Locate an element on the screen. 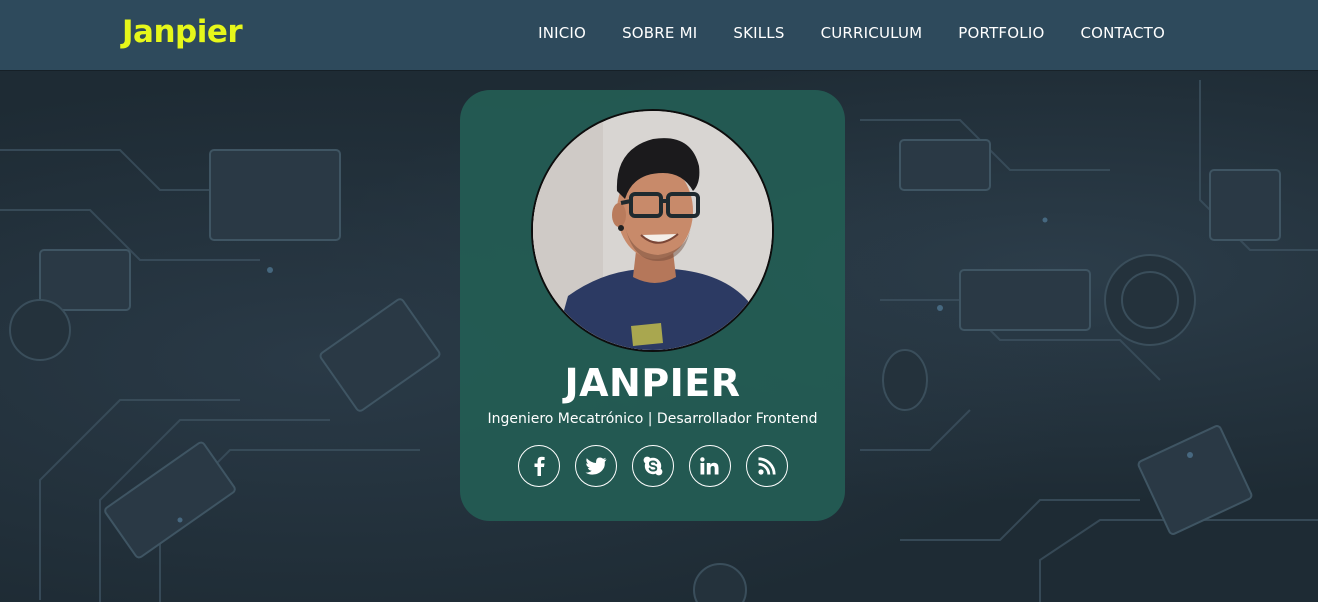 The height and width of the screenshot is (602, 1318). facebook-icon is located at coordinates (539, 466).